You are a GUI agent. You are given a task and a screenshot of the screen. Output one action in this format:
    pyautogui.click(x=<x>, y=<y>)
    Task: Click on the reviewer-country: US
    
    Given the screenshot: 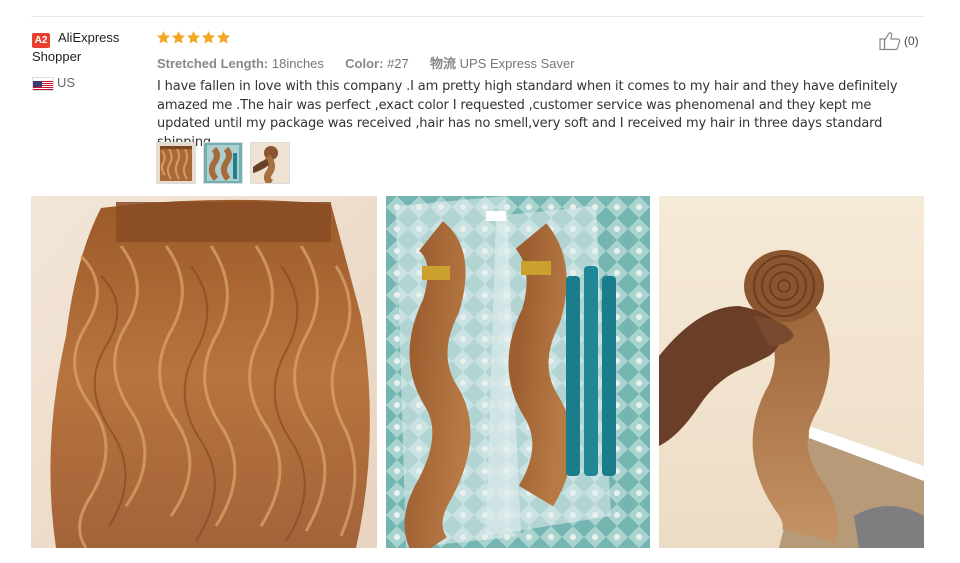 What is the action you would take?
    pyautogui.click(x=66, y=82)
    